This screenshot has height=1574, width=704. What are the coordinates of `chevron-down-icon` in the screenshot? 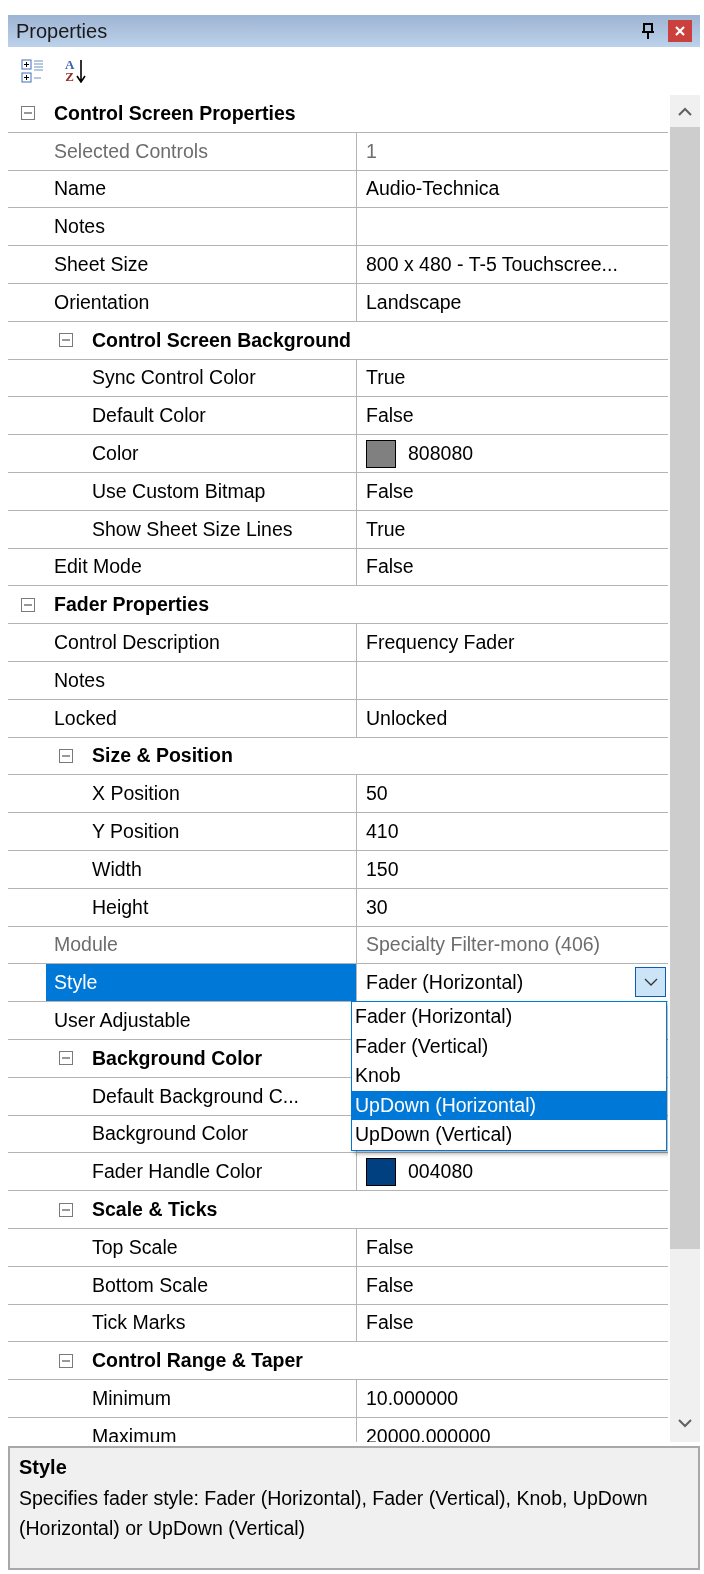 It's located at (650, 982).